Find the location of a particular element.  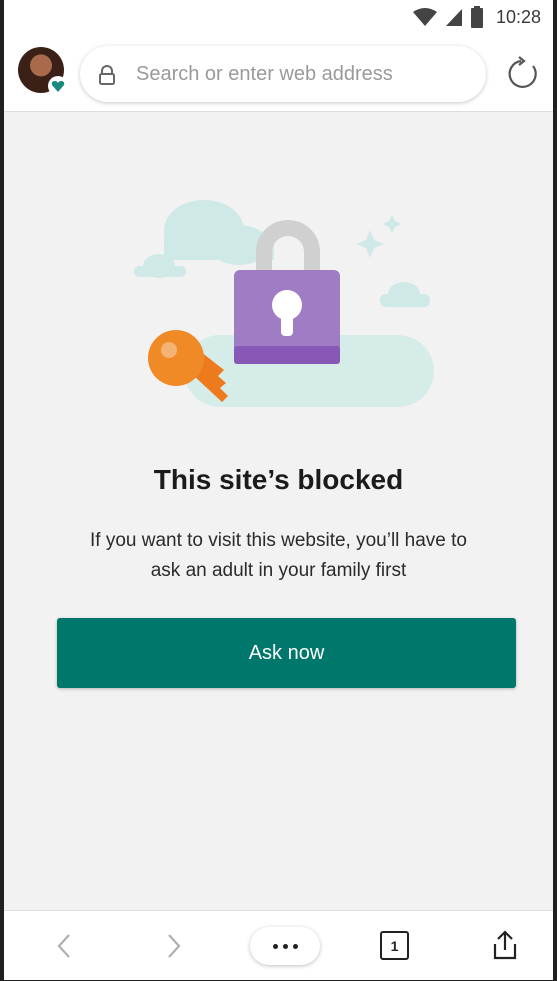

more-button is located at coordinates (285, 946).